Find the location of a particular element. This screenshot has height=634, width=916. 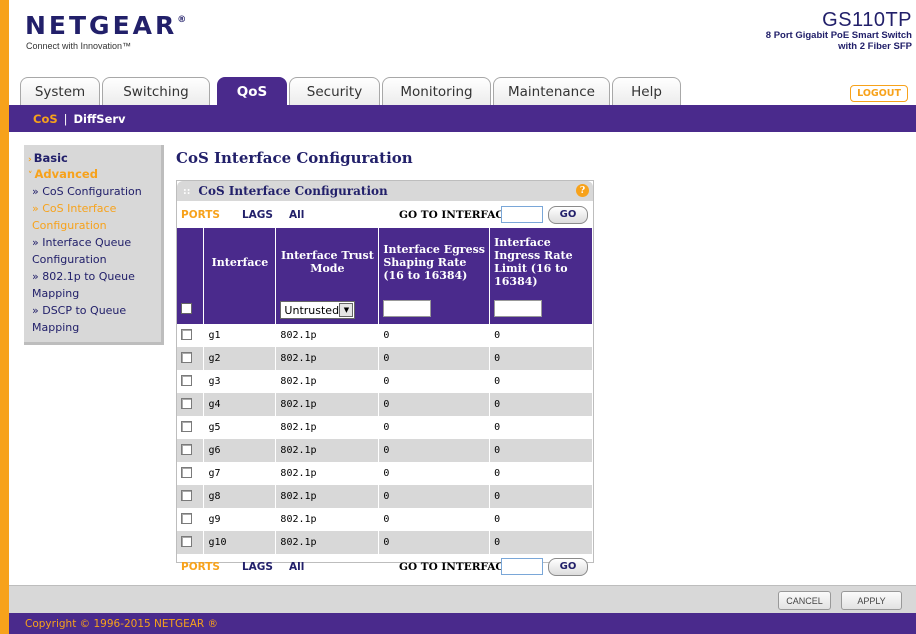

column-header-interface: Interface is located at coordinates (240, 262).